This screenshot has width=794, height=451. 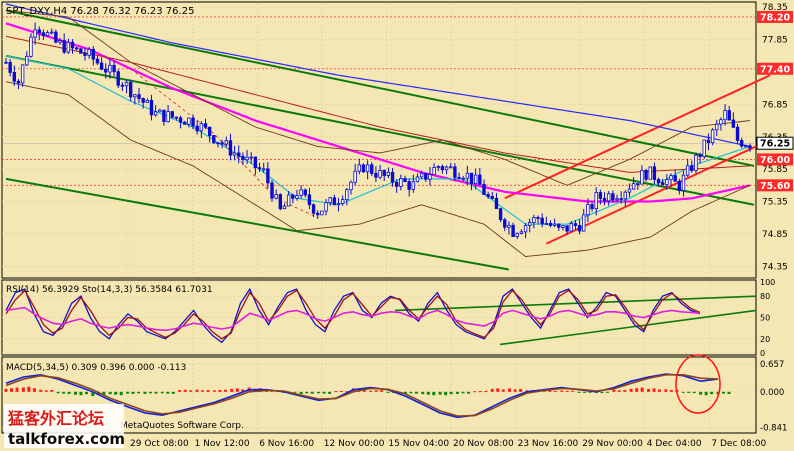 What do you see at coordinates (772, 393) in the screenshot?
I see `macd-tick-label: 0.000` at bounding box center [772, 393].